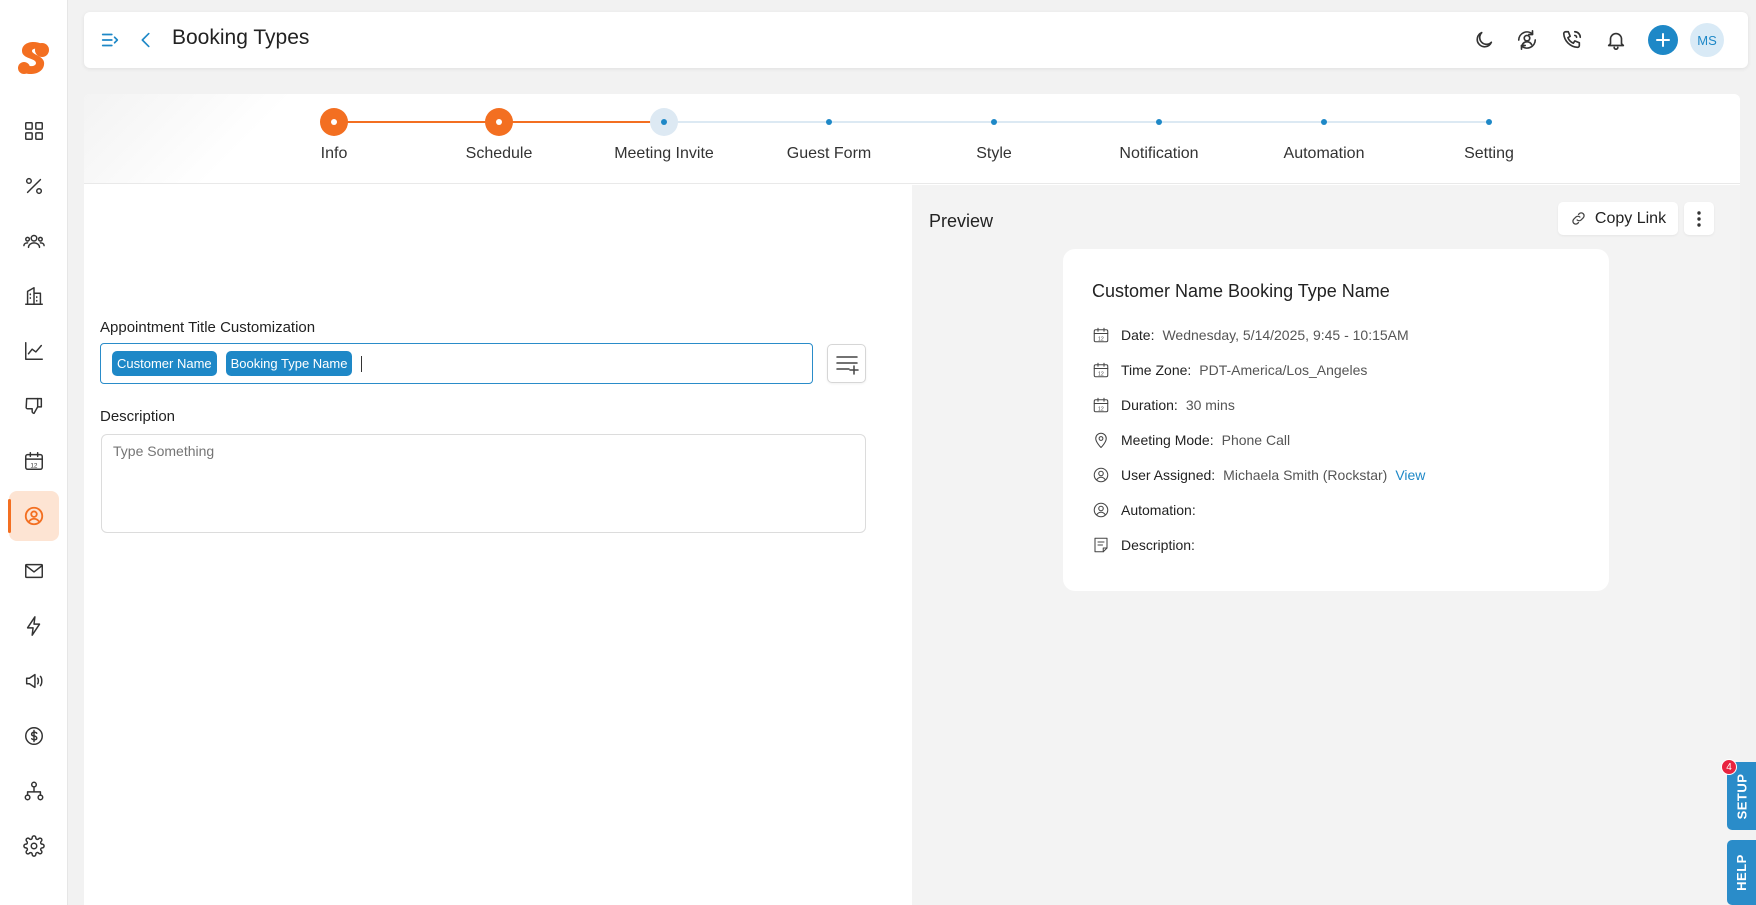  I want to click on help-tab: HELP, so click(1741, 872).